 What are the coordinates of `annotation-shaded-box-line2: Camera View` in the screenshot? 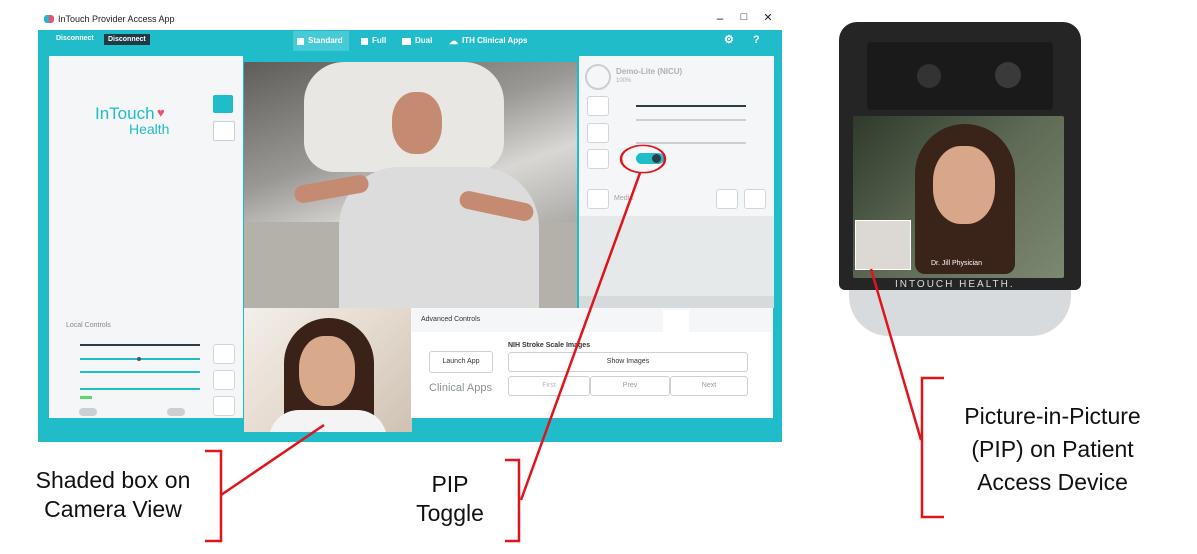 It's located at (113, 509).